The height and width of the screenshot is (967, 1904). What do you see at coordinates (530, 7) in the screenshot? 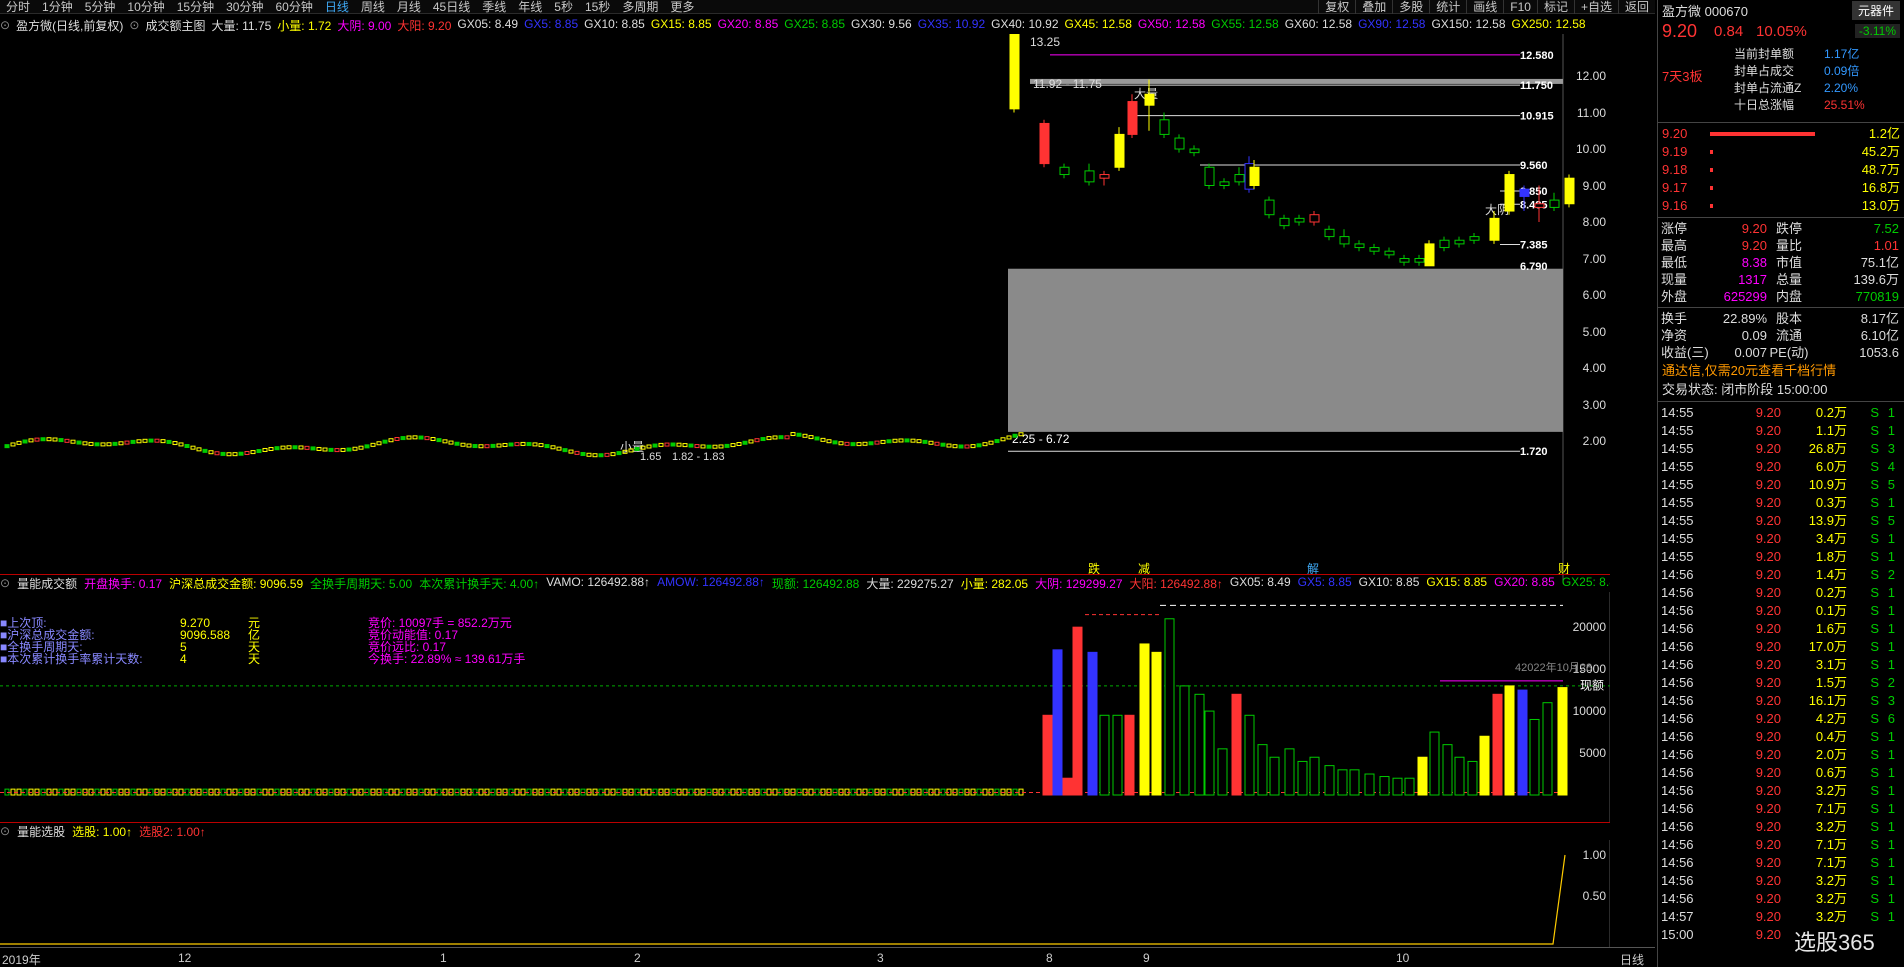
I see `period-tab: 年线` at bounding box center [530, 7].